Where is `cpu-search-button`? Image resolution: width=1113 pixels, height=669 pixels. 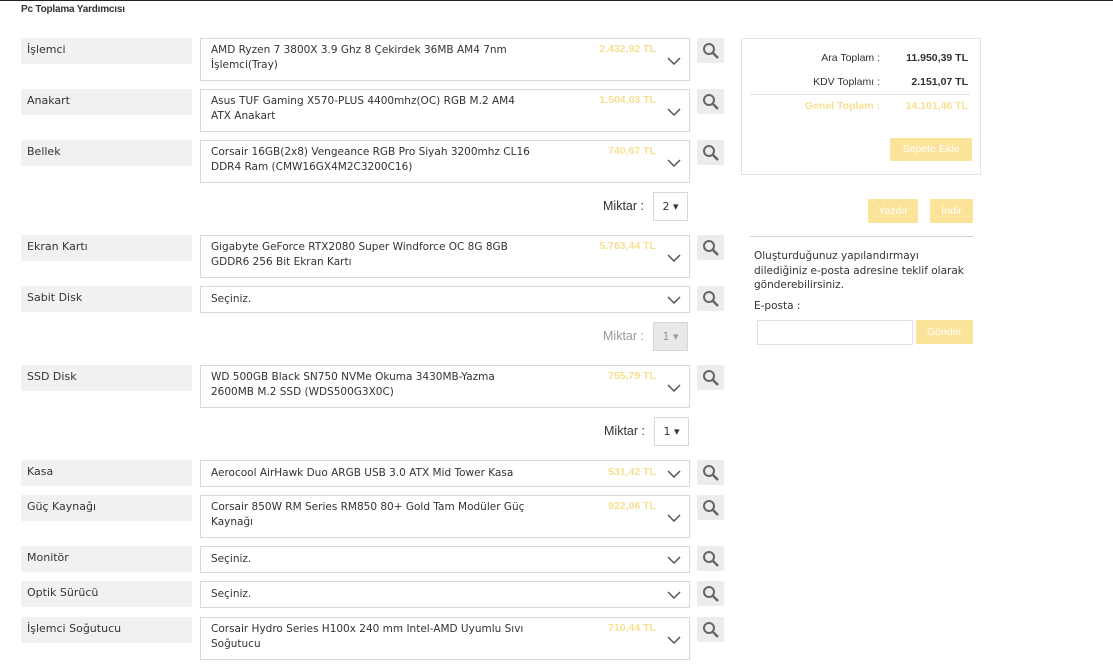 cpu-search-button is located at coordinates (710, 50).